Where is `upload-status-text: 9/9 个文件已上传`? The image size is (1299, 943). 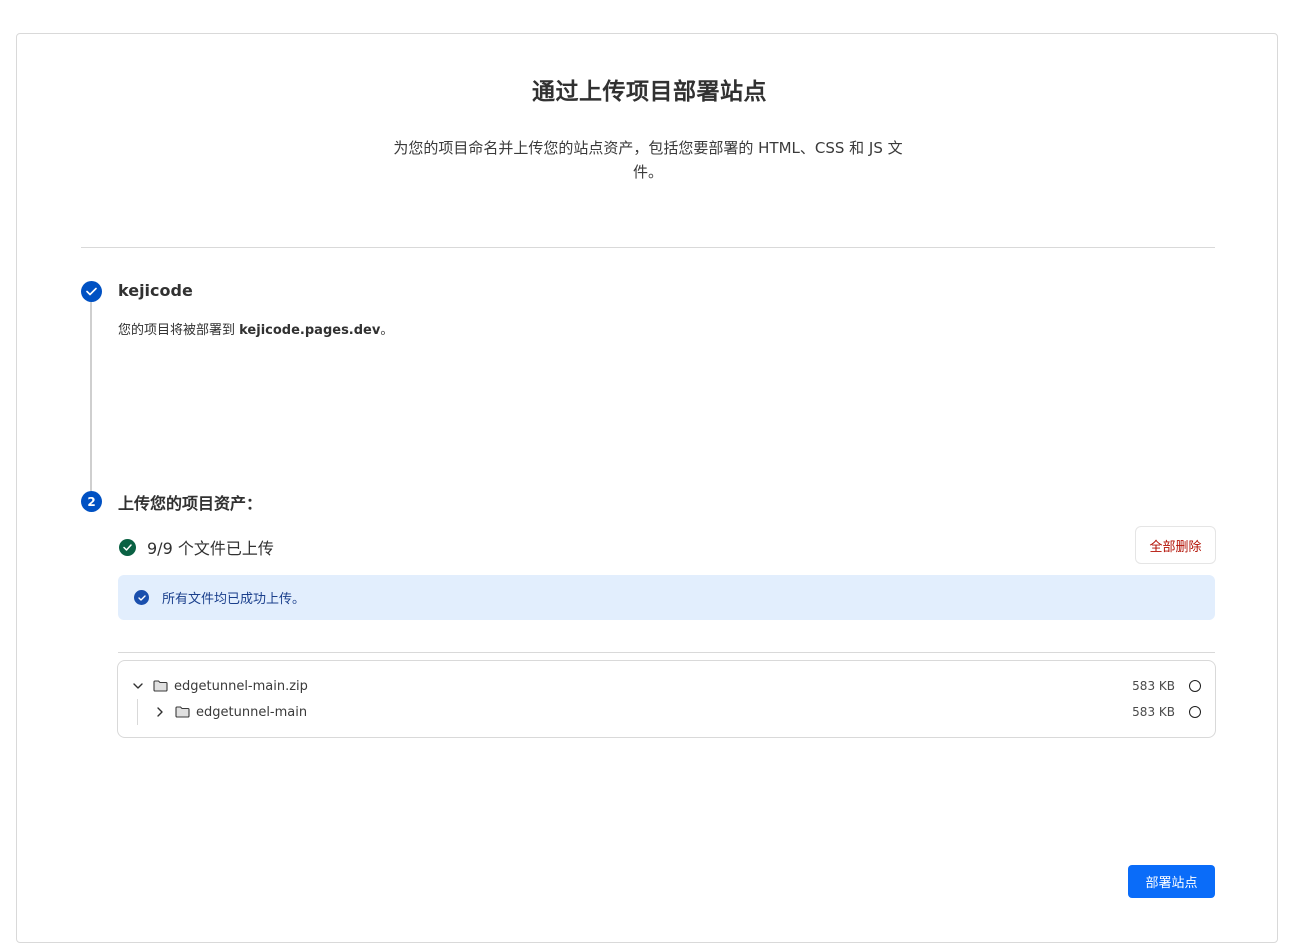
upload-status-text: 9/9 个文件已上传 is located at coordinates (210, 548).